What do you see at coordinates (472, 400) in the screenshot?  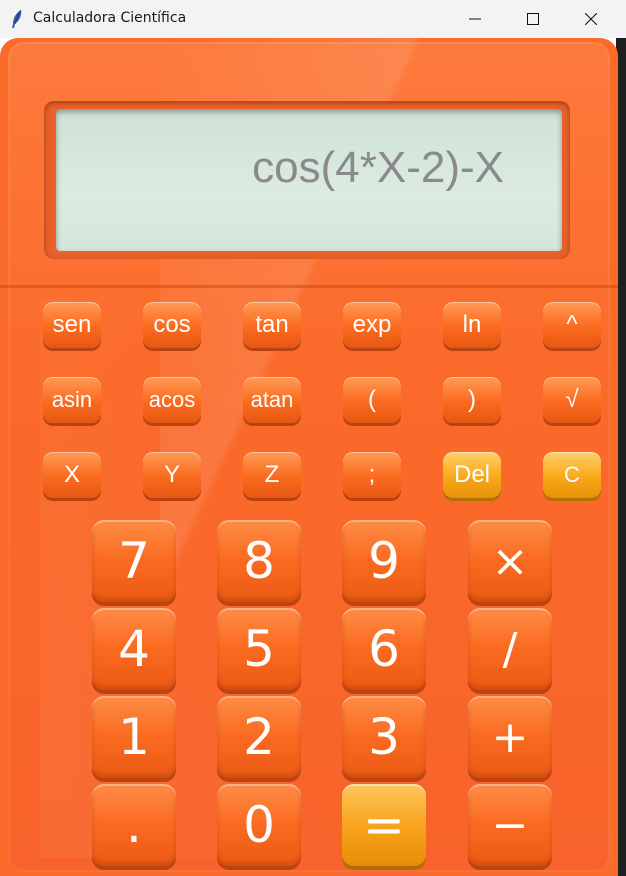 I see `close-paren-button: )` at bounding box center [472, 400].